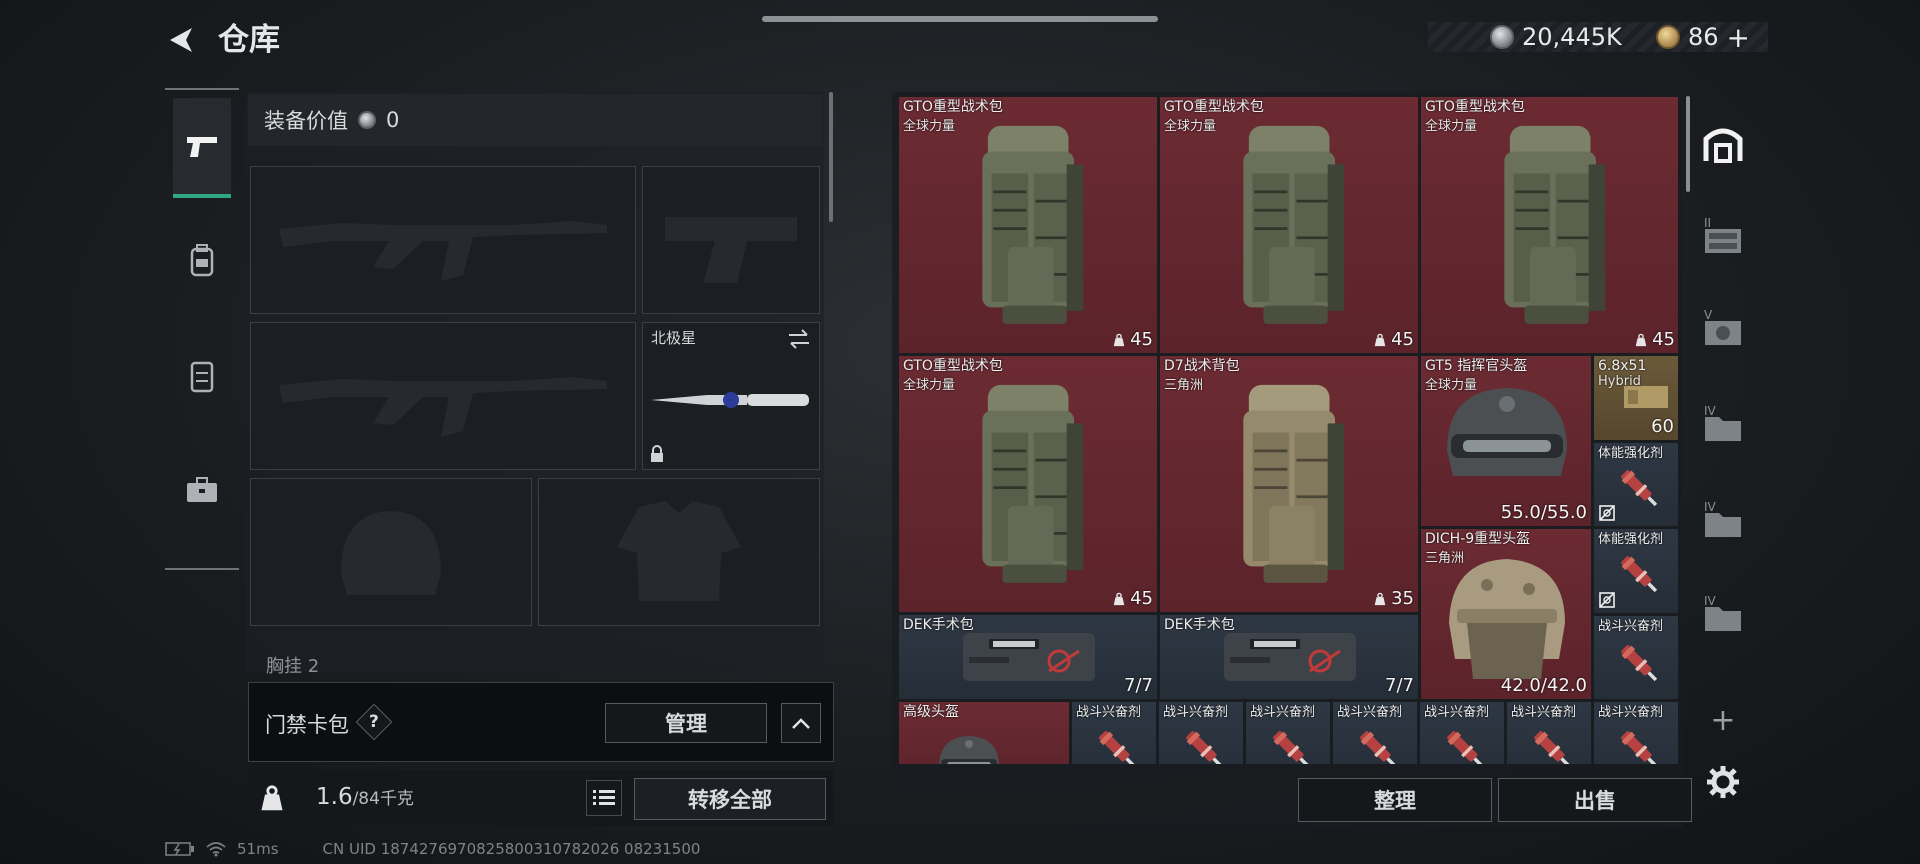 Image resolution: width=1920 pixels, height=864 pixels. I want to click on top-drag-handle, so click(960, 19).